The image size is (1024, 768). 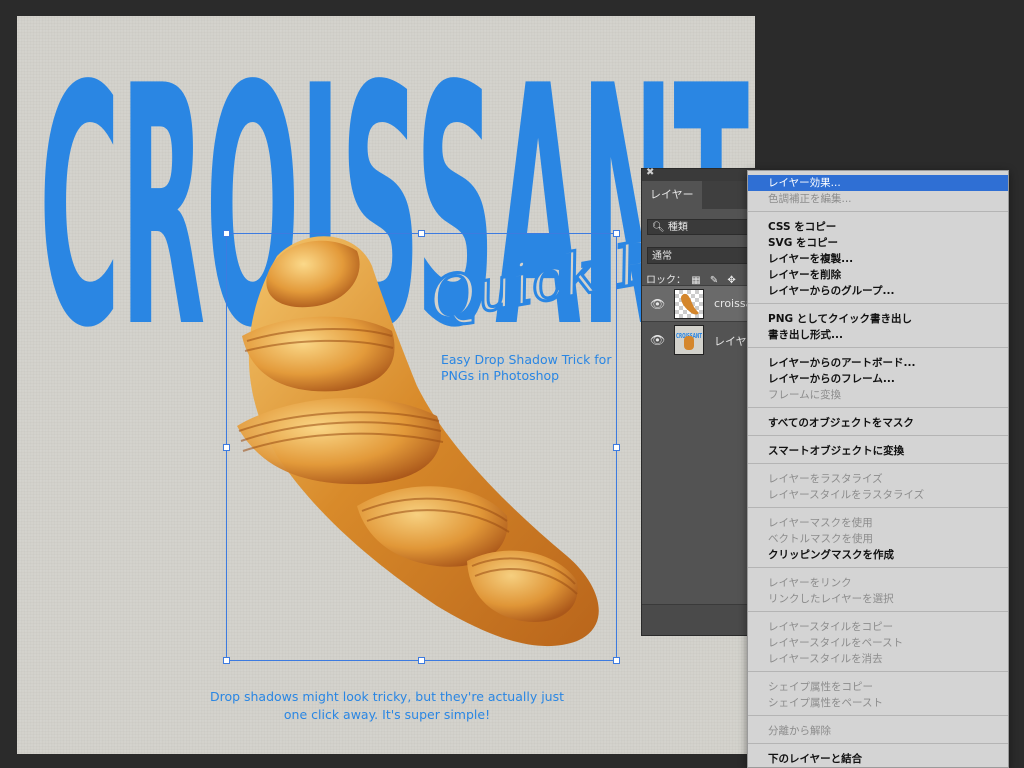 What do you see at coordinates (421, 233) in the screenshot?
I see `handle-top-center` at bounding box center [421, 233].